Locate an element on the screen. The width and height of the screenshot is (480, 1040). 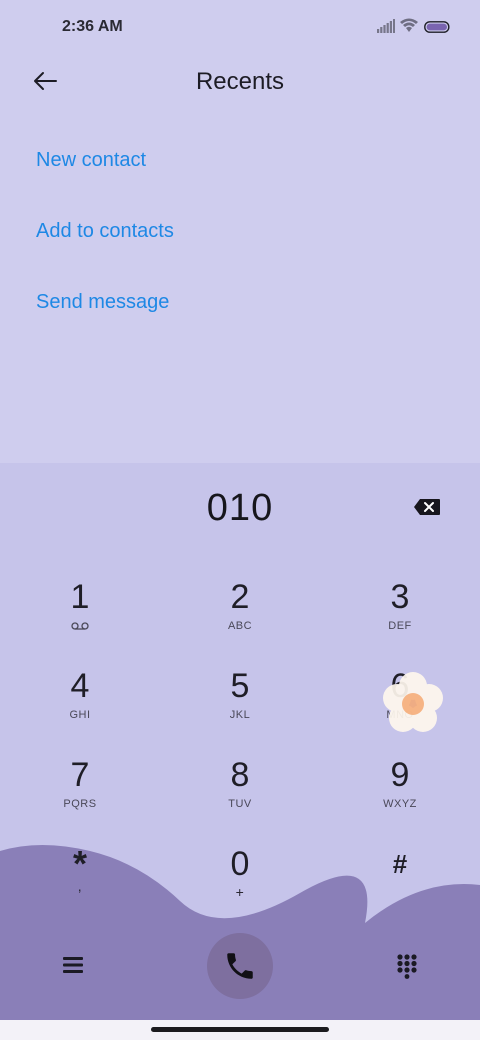
key-star: * , is located at coordinates (80, 884).